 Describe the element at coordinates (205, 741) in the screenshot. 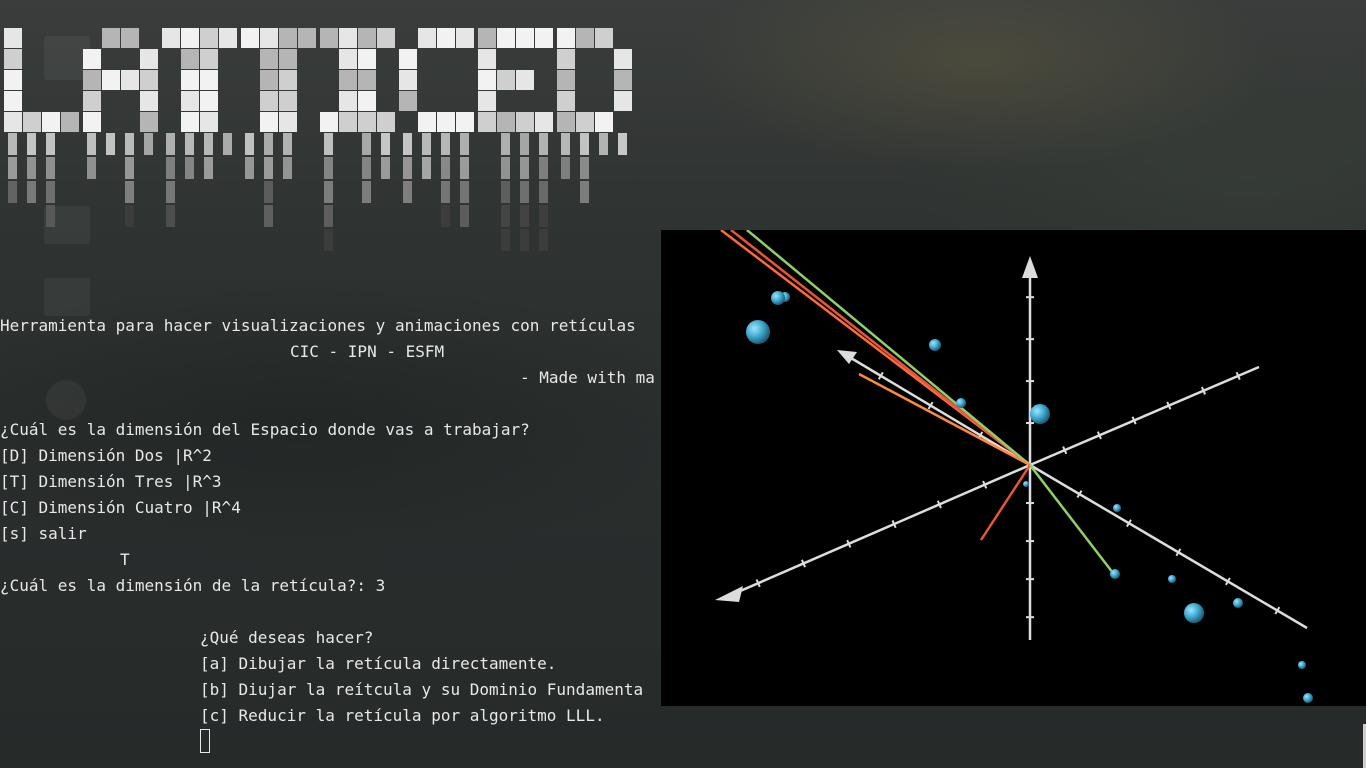

I see `terminal-cursor` at that location.